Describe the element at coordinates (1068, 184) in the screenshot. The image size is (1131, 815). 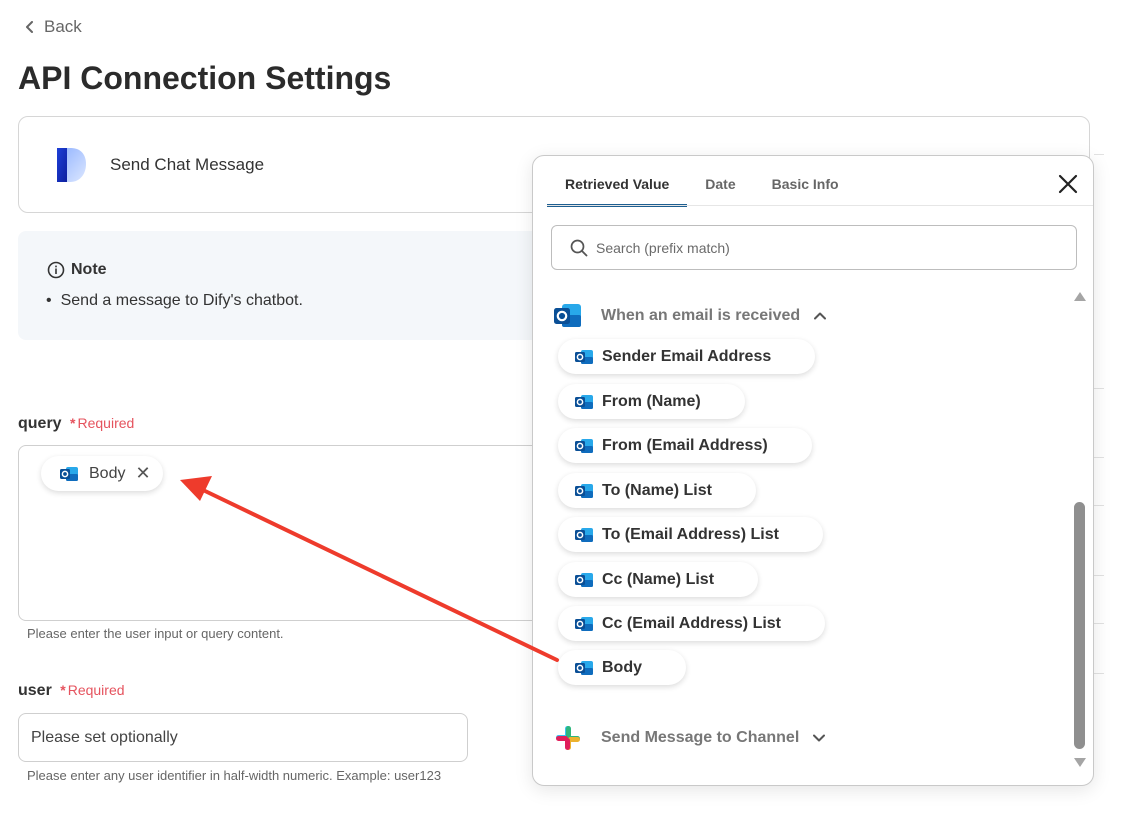
I see `close-icon` at that location.